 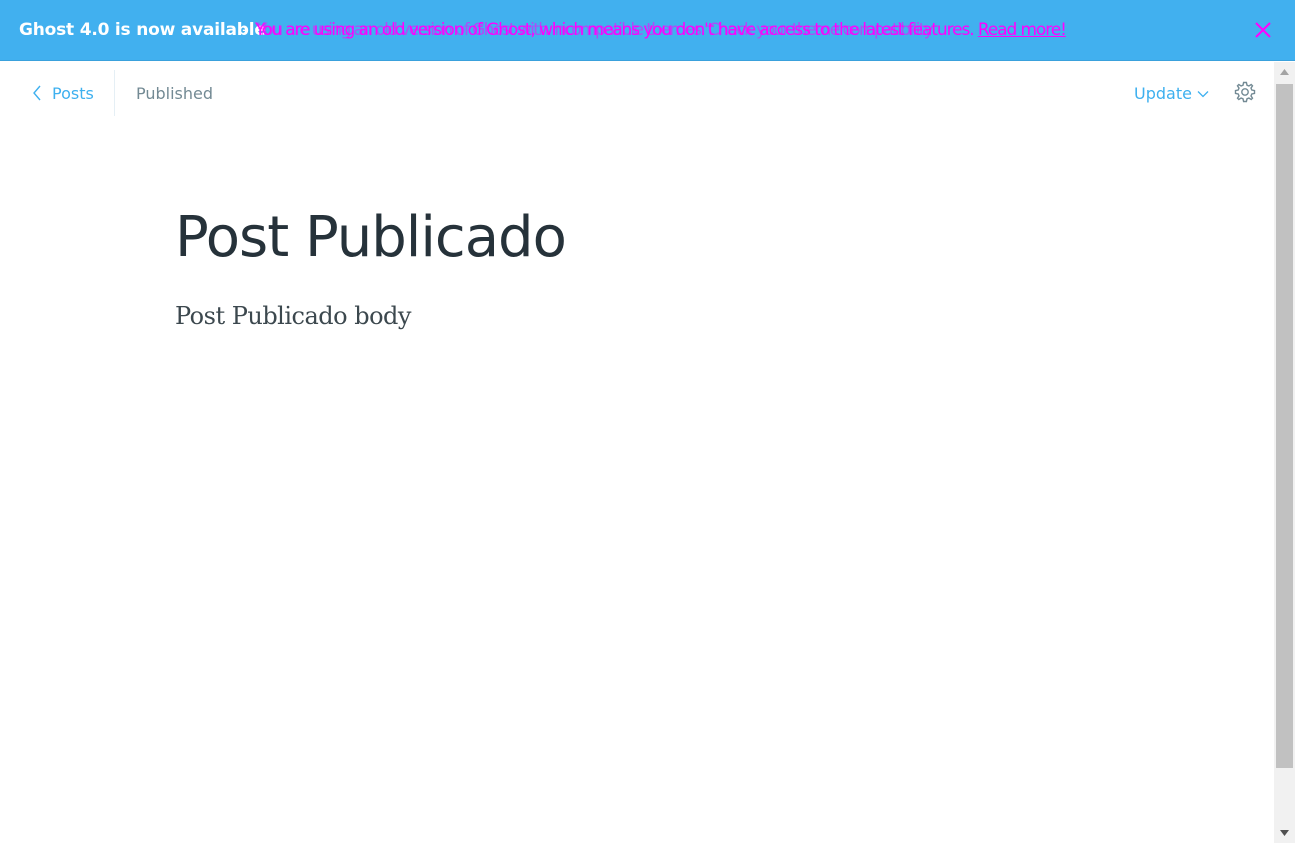 What do you see at coordinates (1203, 93) in the screenshot?
I see `chevron-down-icon` at bounding box center [1203, 93].